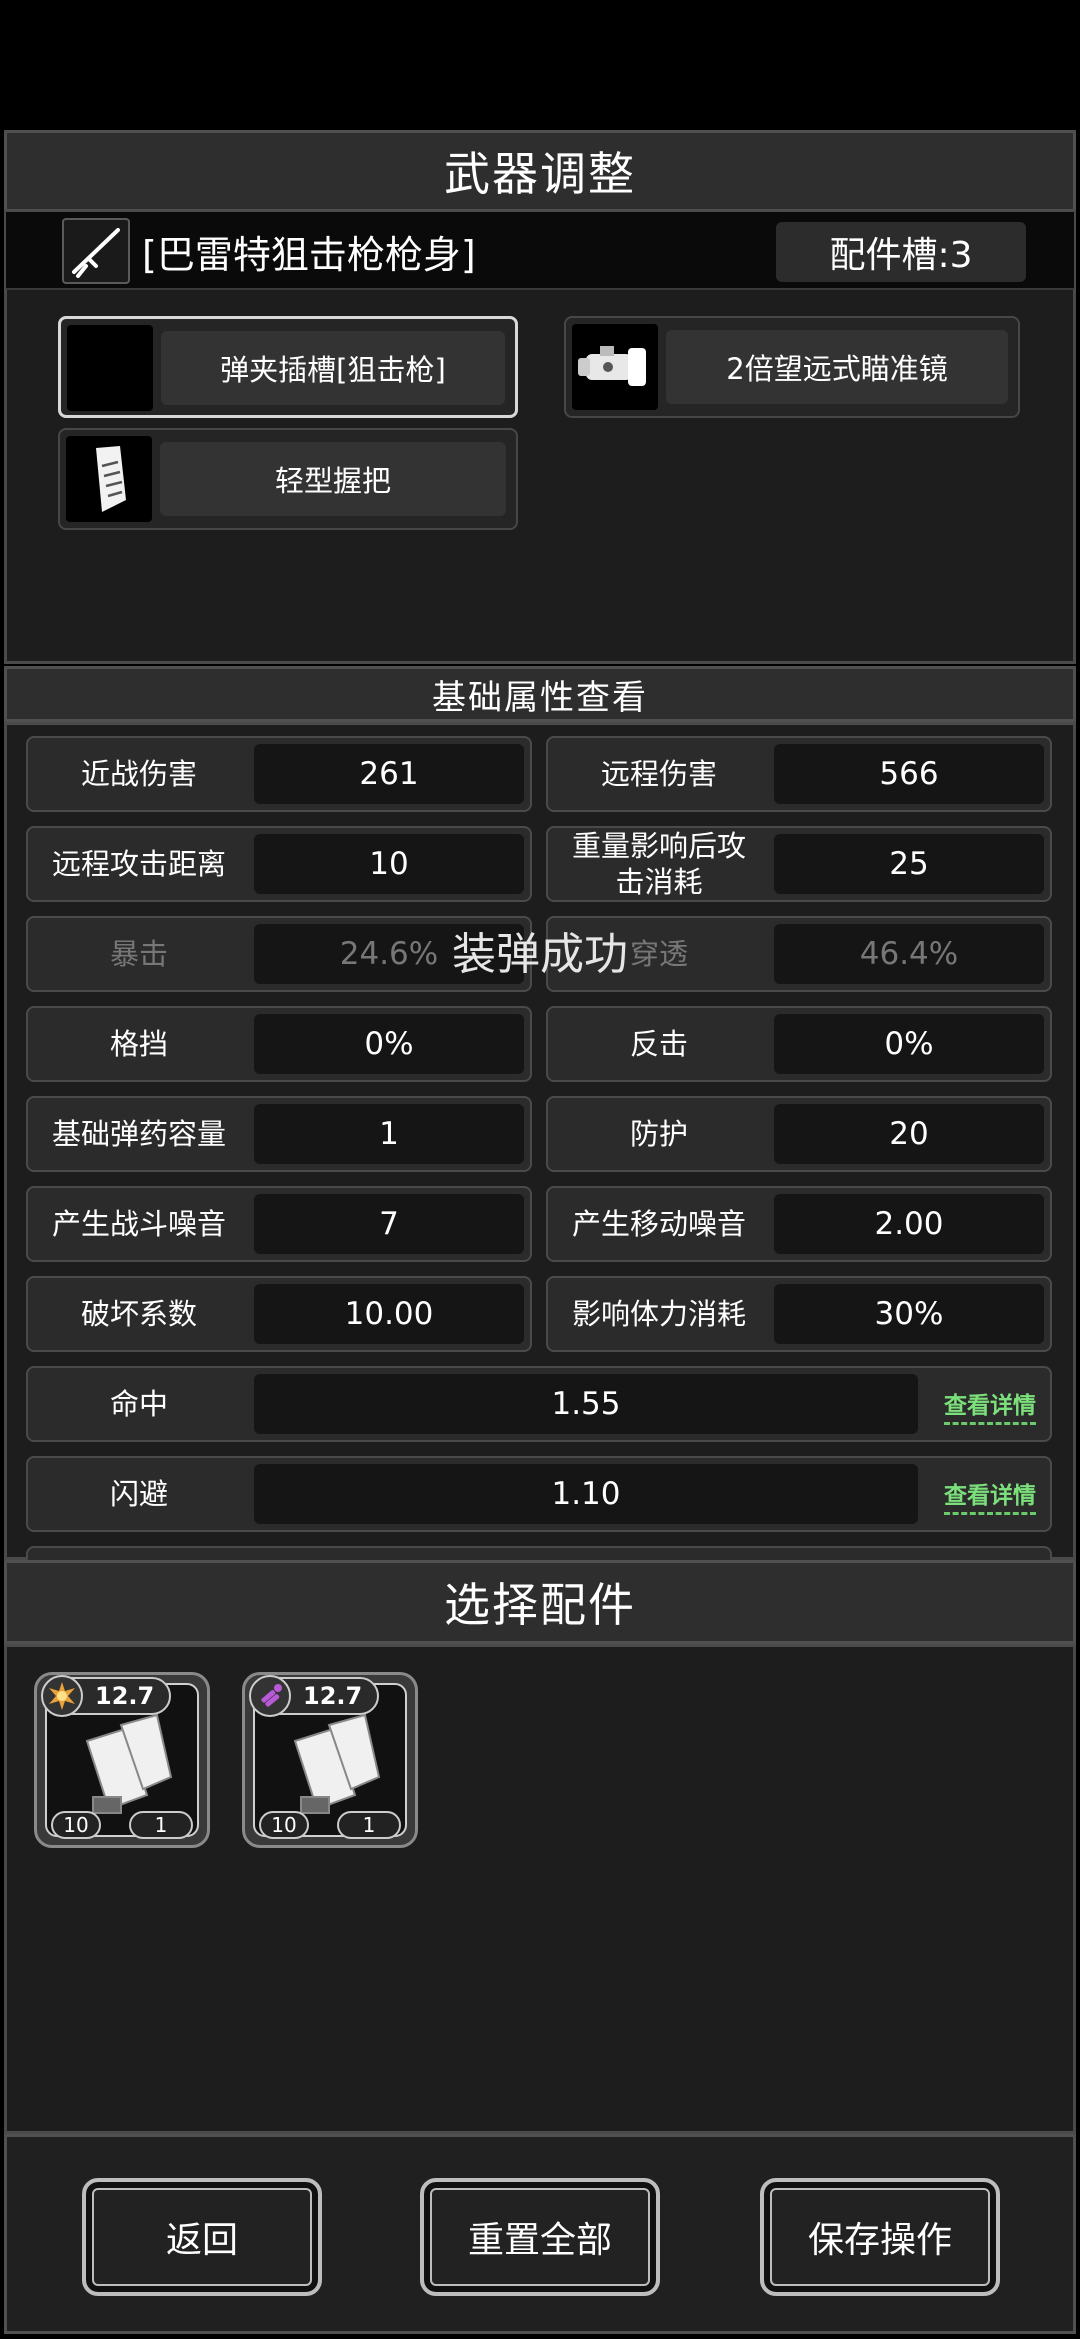 Image resolution: width=1080 pixels, height=2339 pixels. I want to click on stat-accuracy: 命中 1.55 查看详情, so click(539, 1404).